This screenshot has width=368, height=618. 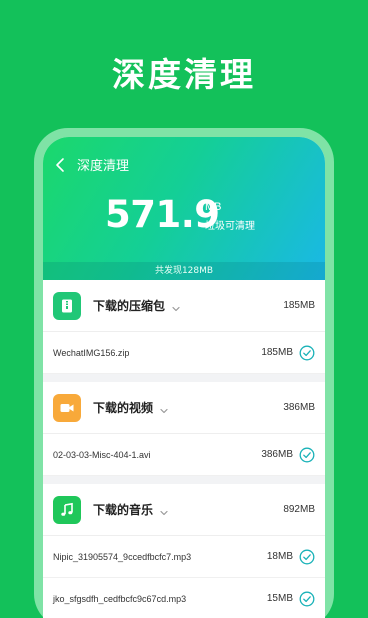 What do you see at coordinates (162, 214) in the screenshot?
I see `junk-size-value: 571.9` at bounding box center [162, 214].